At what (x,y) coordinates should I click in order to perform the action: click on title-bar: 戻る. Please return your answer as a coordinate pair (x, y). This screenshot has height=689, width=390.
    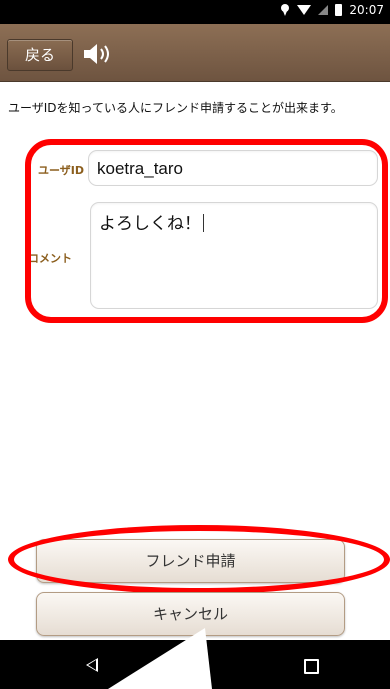
    Looking at the image, I should click on (195, 53).